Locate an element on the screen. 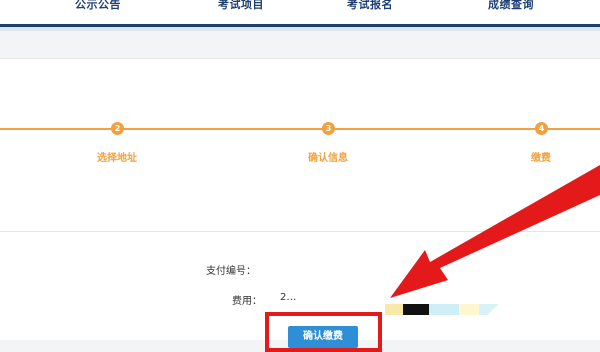 This screenshot has width=600, height=352. top-nav: 公示公告 考试项目 考试报名 成绩查询 is located at coordinates (300, 13).